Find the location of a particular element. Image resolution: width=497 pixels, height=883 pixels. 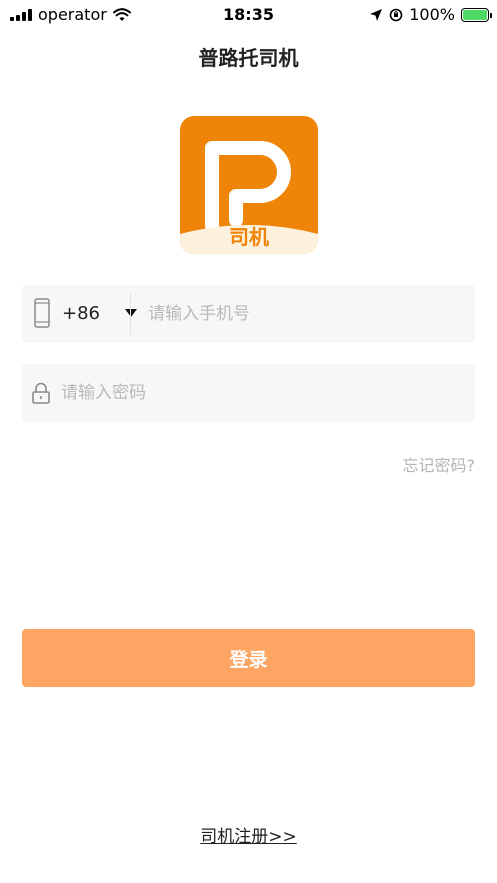

chevron-down-icon is located at coordinates (131, 313).